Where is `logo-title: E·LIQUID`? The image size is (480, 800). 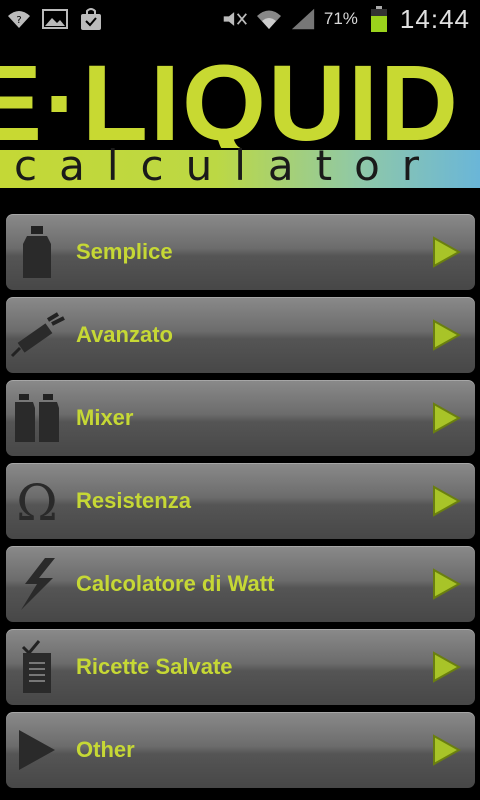
logo-title: E·LIQUID is located at coordinates (230, 103).